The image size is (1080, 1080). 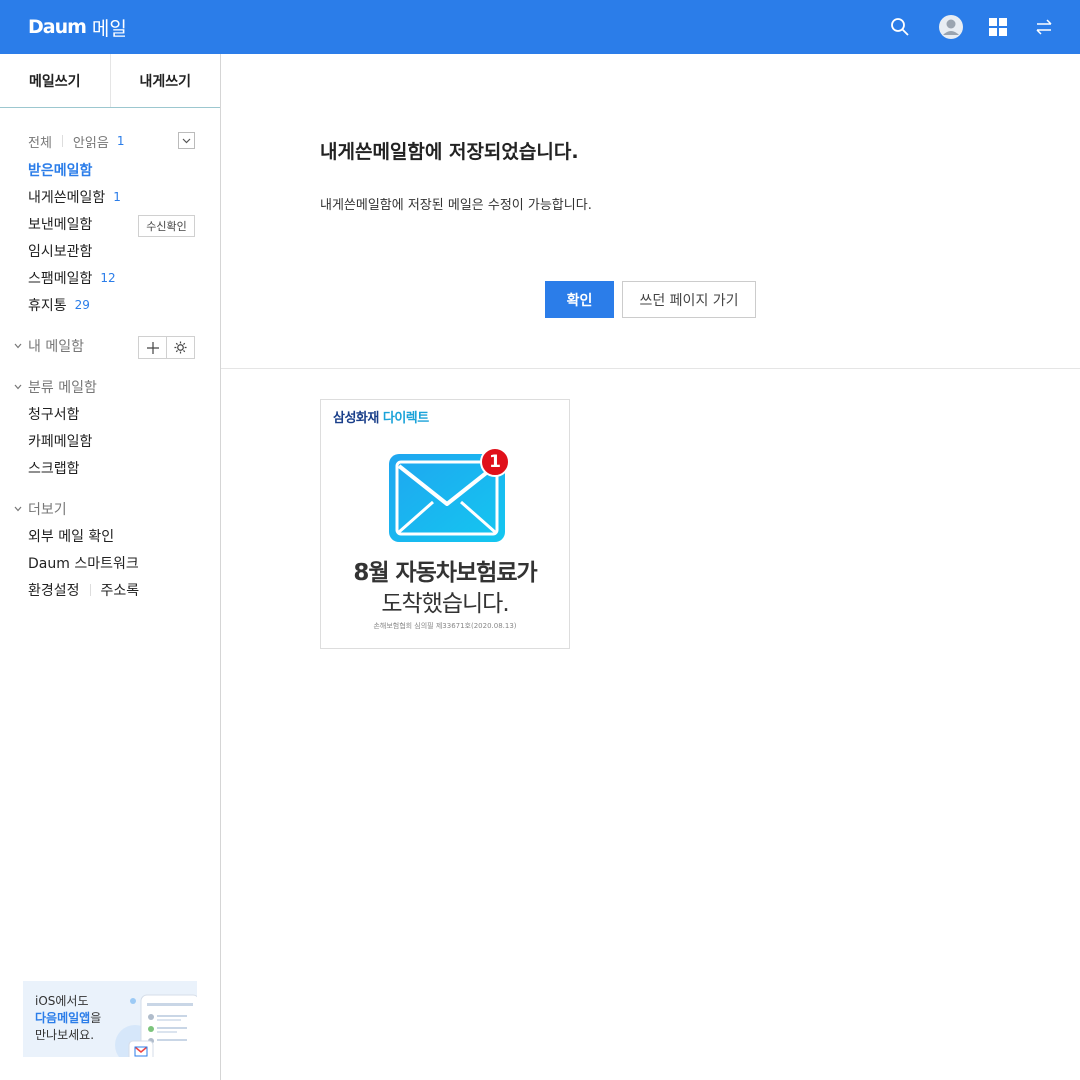 I want to click on sidebar-item-label: 휴지통, so click(x=47, y=306).